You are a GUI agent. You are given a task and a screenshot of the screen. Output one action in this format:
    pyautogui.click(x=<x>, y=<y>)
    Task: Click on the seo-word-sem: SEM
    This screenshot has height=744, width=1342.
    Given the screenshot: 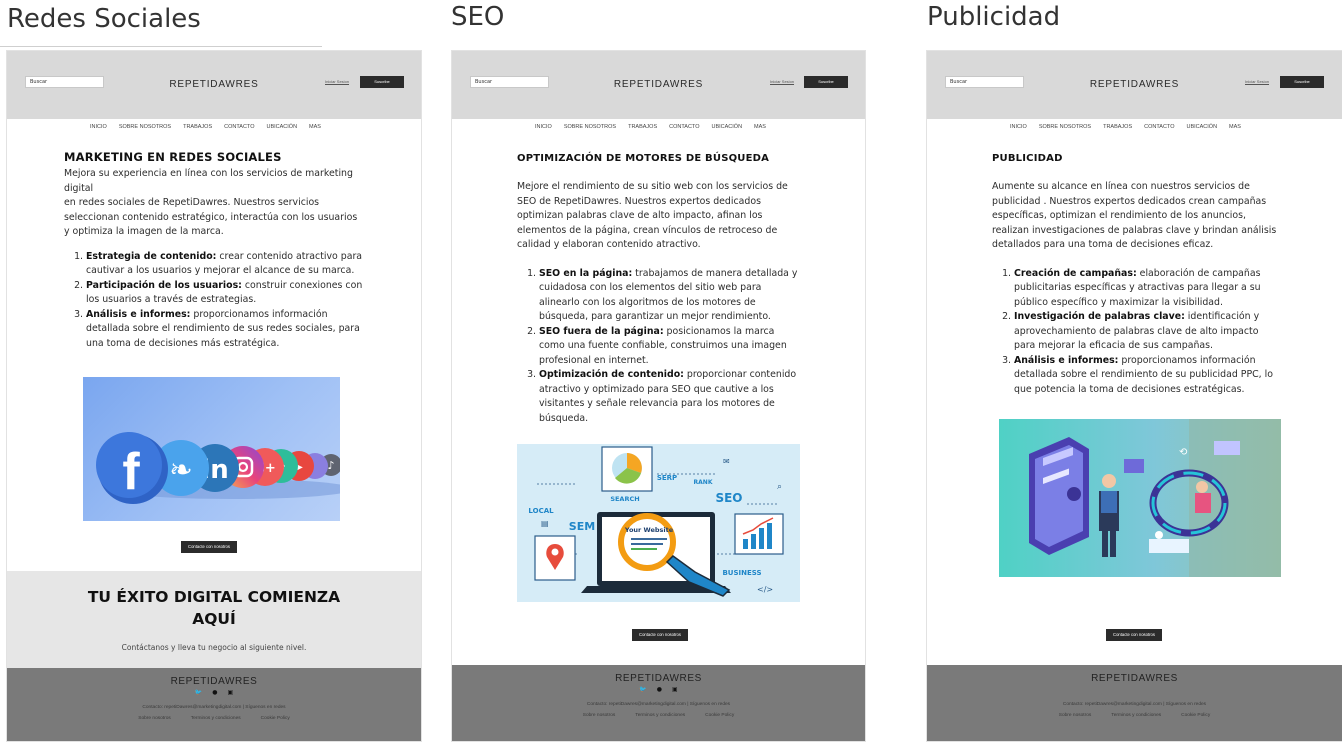 What is the action you would take?
    pyautogui.click(x=582, y=526)
    